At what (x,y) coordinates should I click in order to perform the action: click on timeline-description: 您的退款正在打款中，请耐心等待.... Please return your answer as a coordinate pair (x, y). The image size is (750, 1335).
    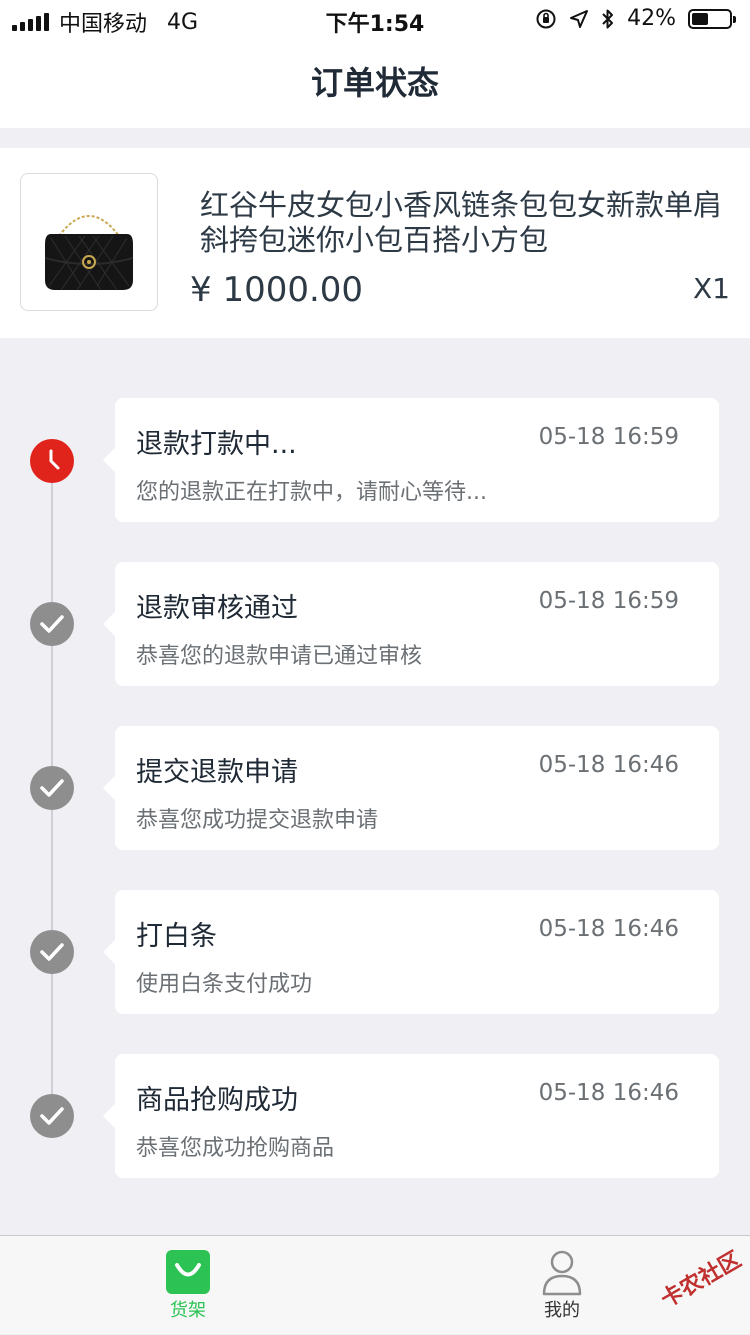
    Looking at the image, I should click on (311, 492).